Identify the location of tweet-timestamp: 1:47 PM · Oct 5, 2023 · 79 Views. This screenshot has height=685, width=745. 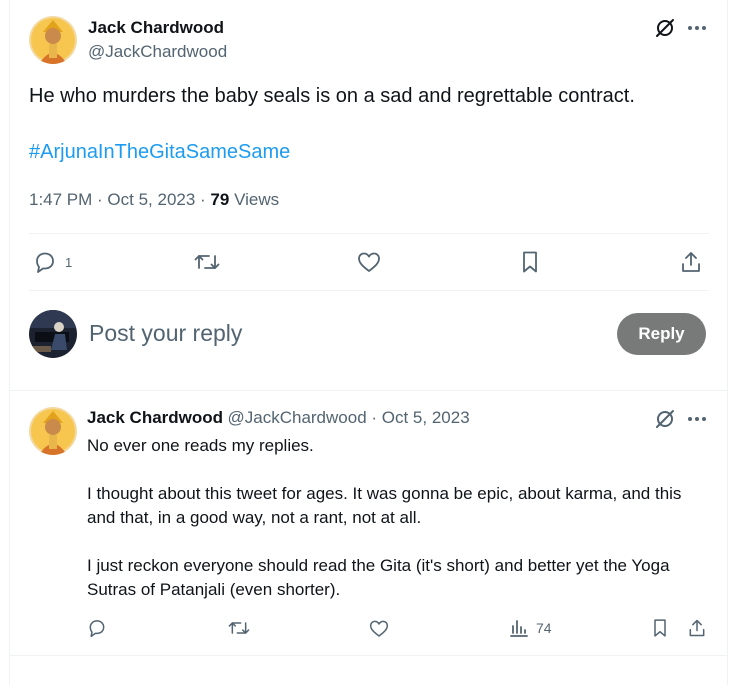
(154, 200).